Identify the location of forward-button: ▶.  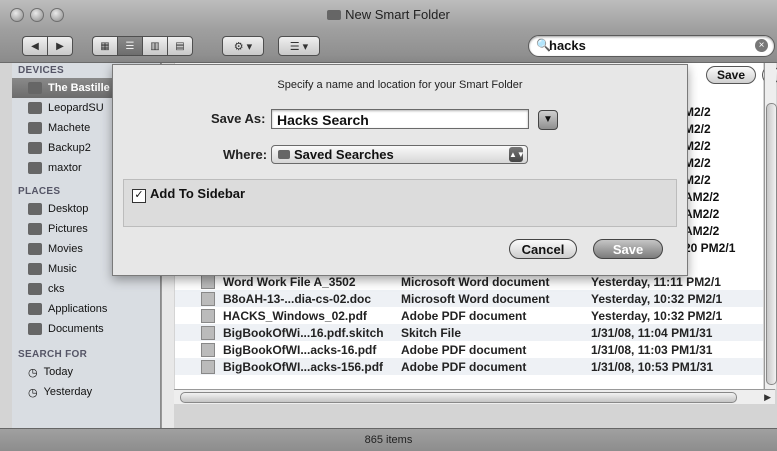
(60, 46).